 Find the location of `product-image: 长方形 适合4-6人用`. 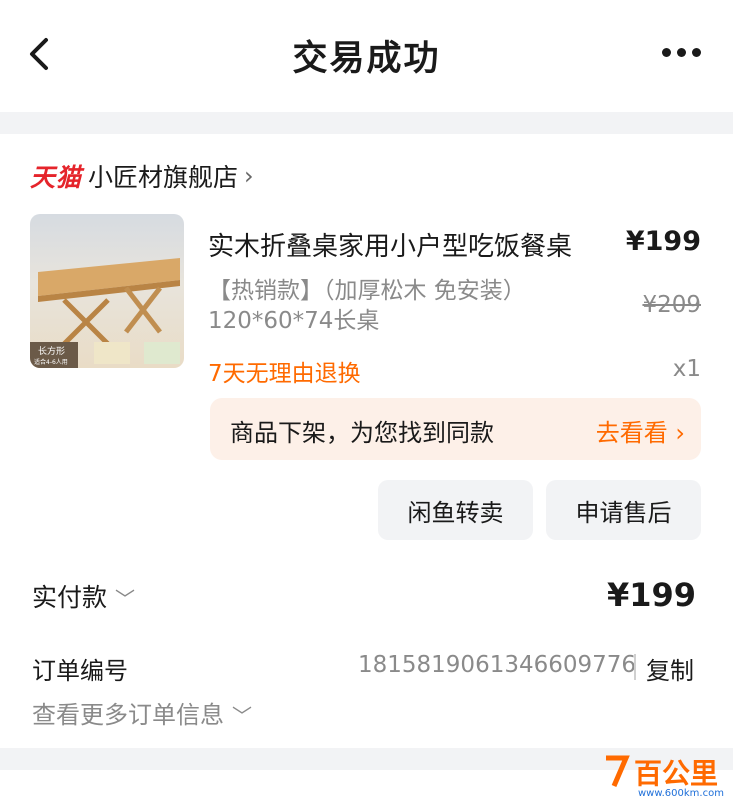

product-image: 长方形 适合4-6人用 is located at coordinates (107, 291).